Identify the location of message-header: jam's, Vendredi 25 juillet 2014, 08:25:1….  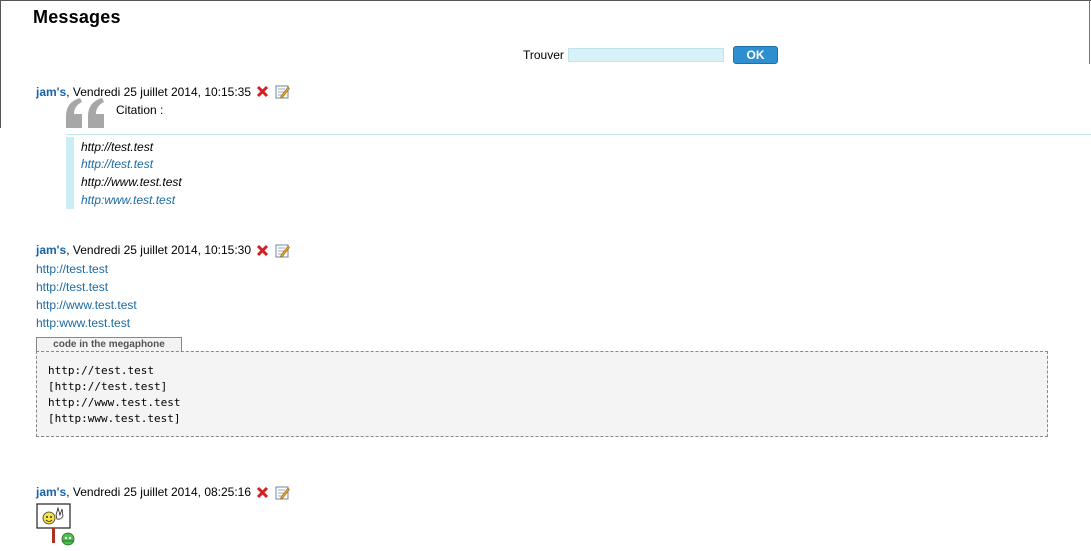
(143, 492).